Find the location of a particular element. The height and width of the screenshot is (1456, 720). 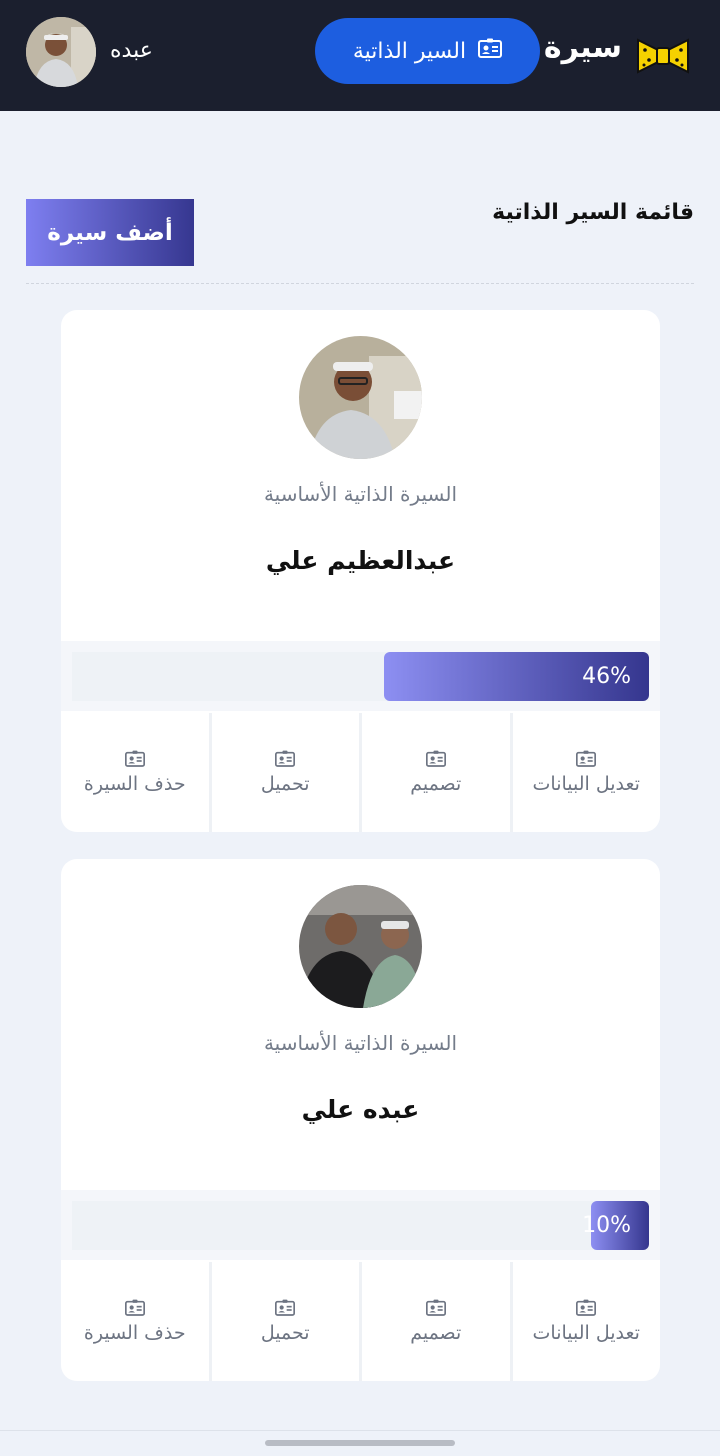

nav-cv-list-label: السير الذاتية is located at coordinates (409, 51).